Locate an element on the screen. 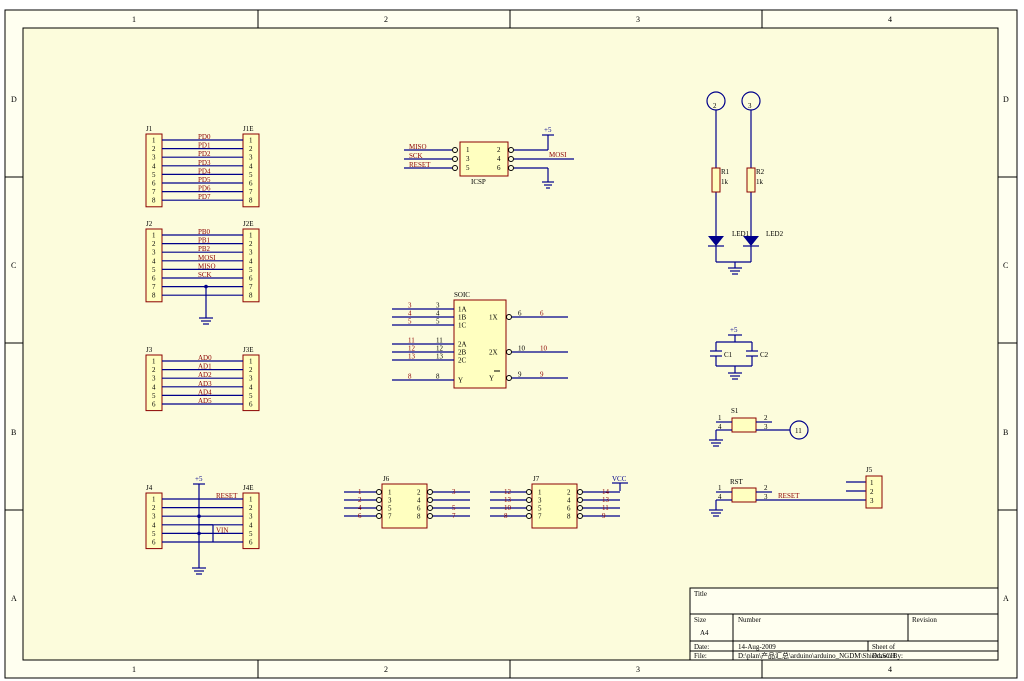 This screenshot has height=681, width=1024. connector-pin-left: 7 is located at coordinates (540, 517).